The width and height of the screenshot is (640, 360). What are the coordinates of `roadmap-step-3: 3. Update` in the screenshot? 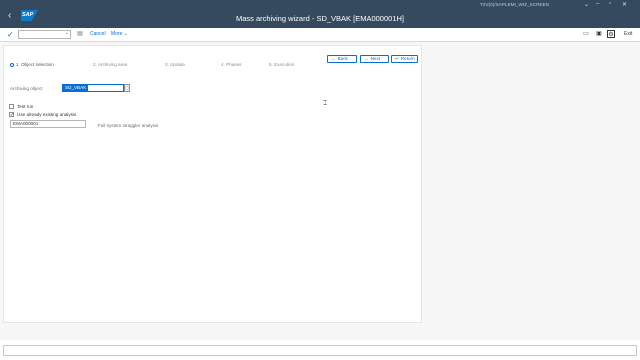 It's located at (175, 64).